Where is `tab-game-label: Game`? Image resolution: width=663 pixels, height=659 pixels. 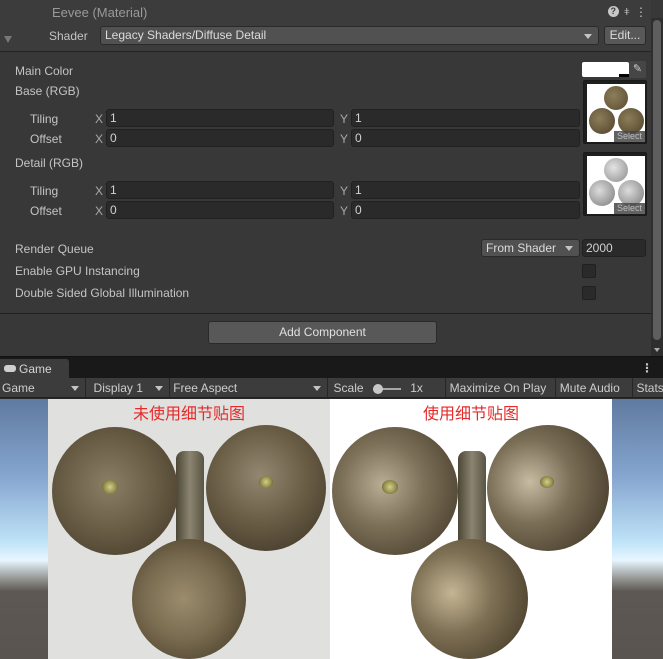 tab-game-label: Game is located at coordinates (35, 369).